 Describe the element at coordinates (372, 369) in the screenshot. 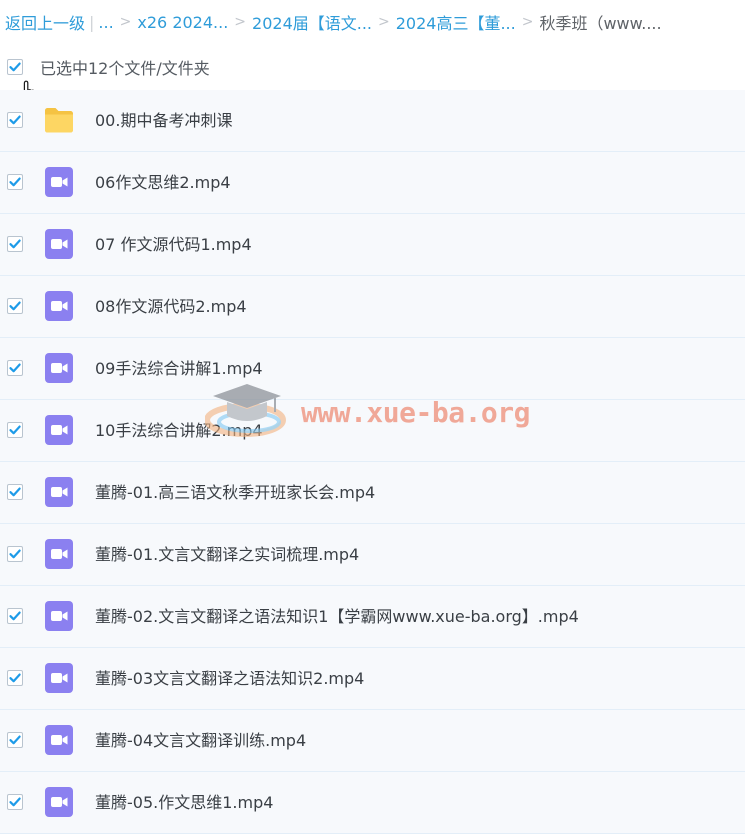

I see `file-row: 09手法综合讲解1.mp4` at that location.